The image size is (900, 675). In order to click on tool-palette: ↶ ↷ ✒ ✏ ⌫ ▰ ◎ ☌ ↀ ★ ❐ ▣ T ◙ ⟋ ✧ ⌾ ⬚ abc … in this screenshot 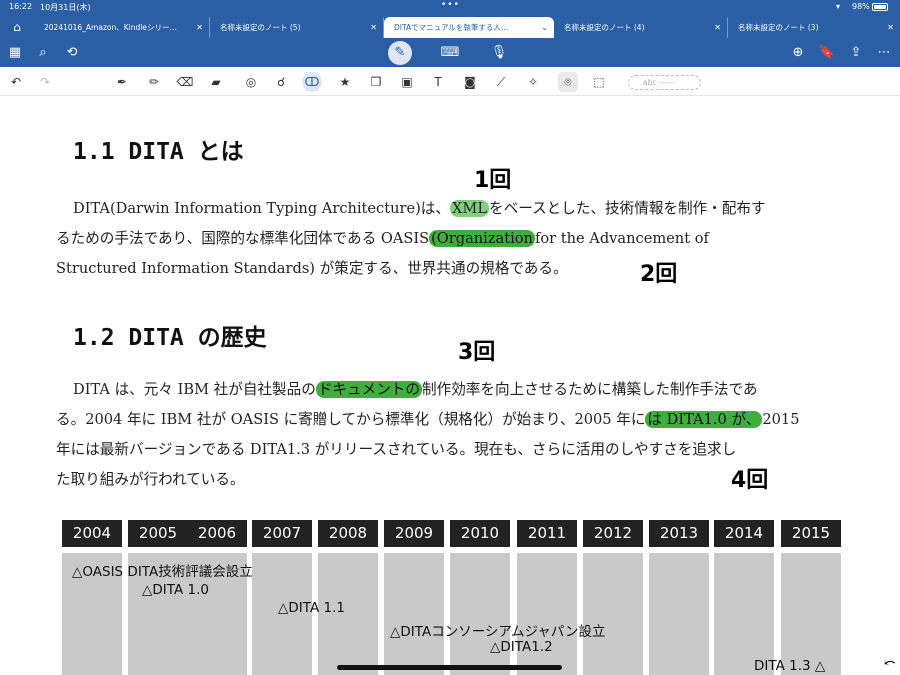, I will do `click(450, 81)`.